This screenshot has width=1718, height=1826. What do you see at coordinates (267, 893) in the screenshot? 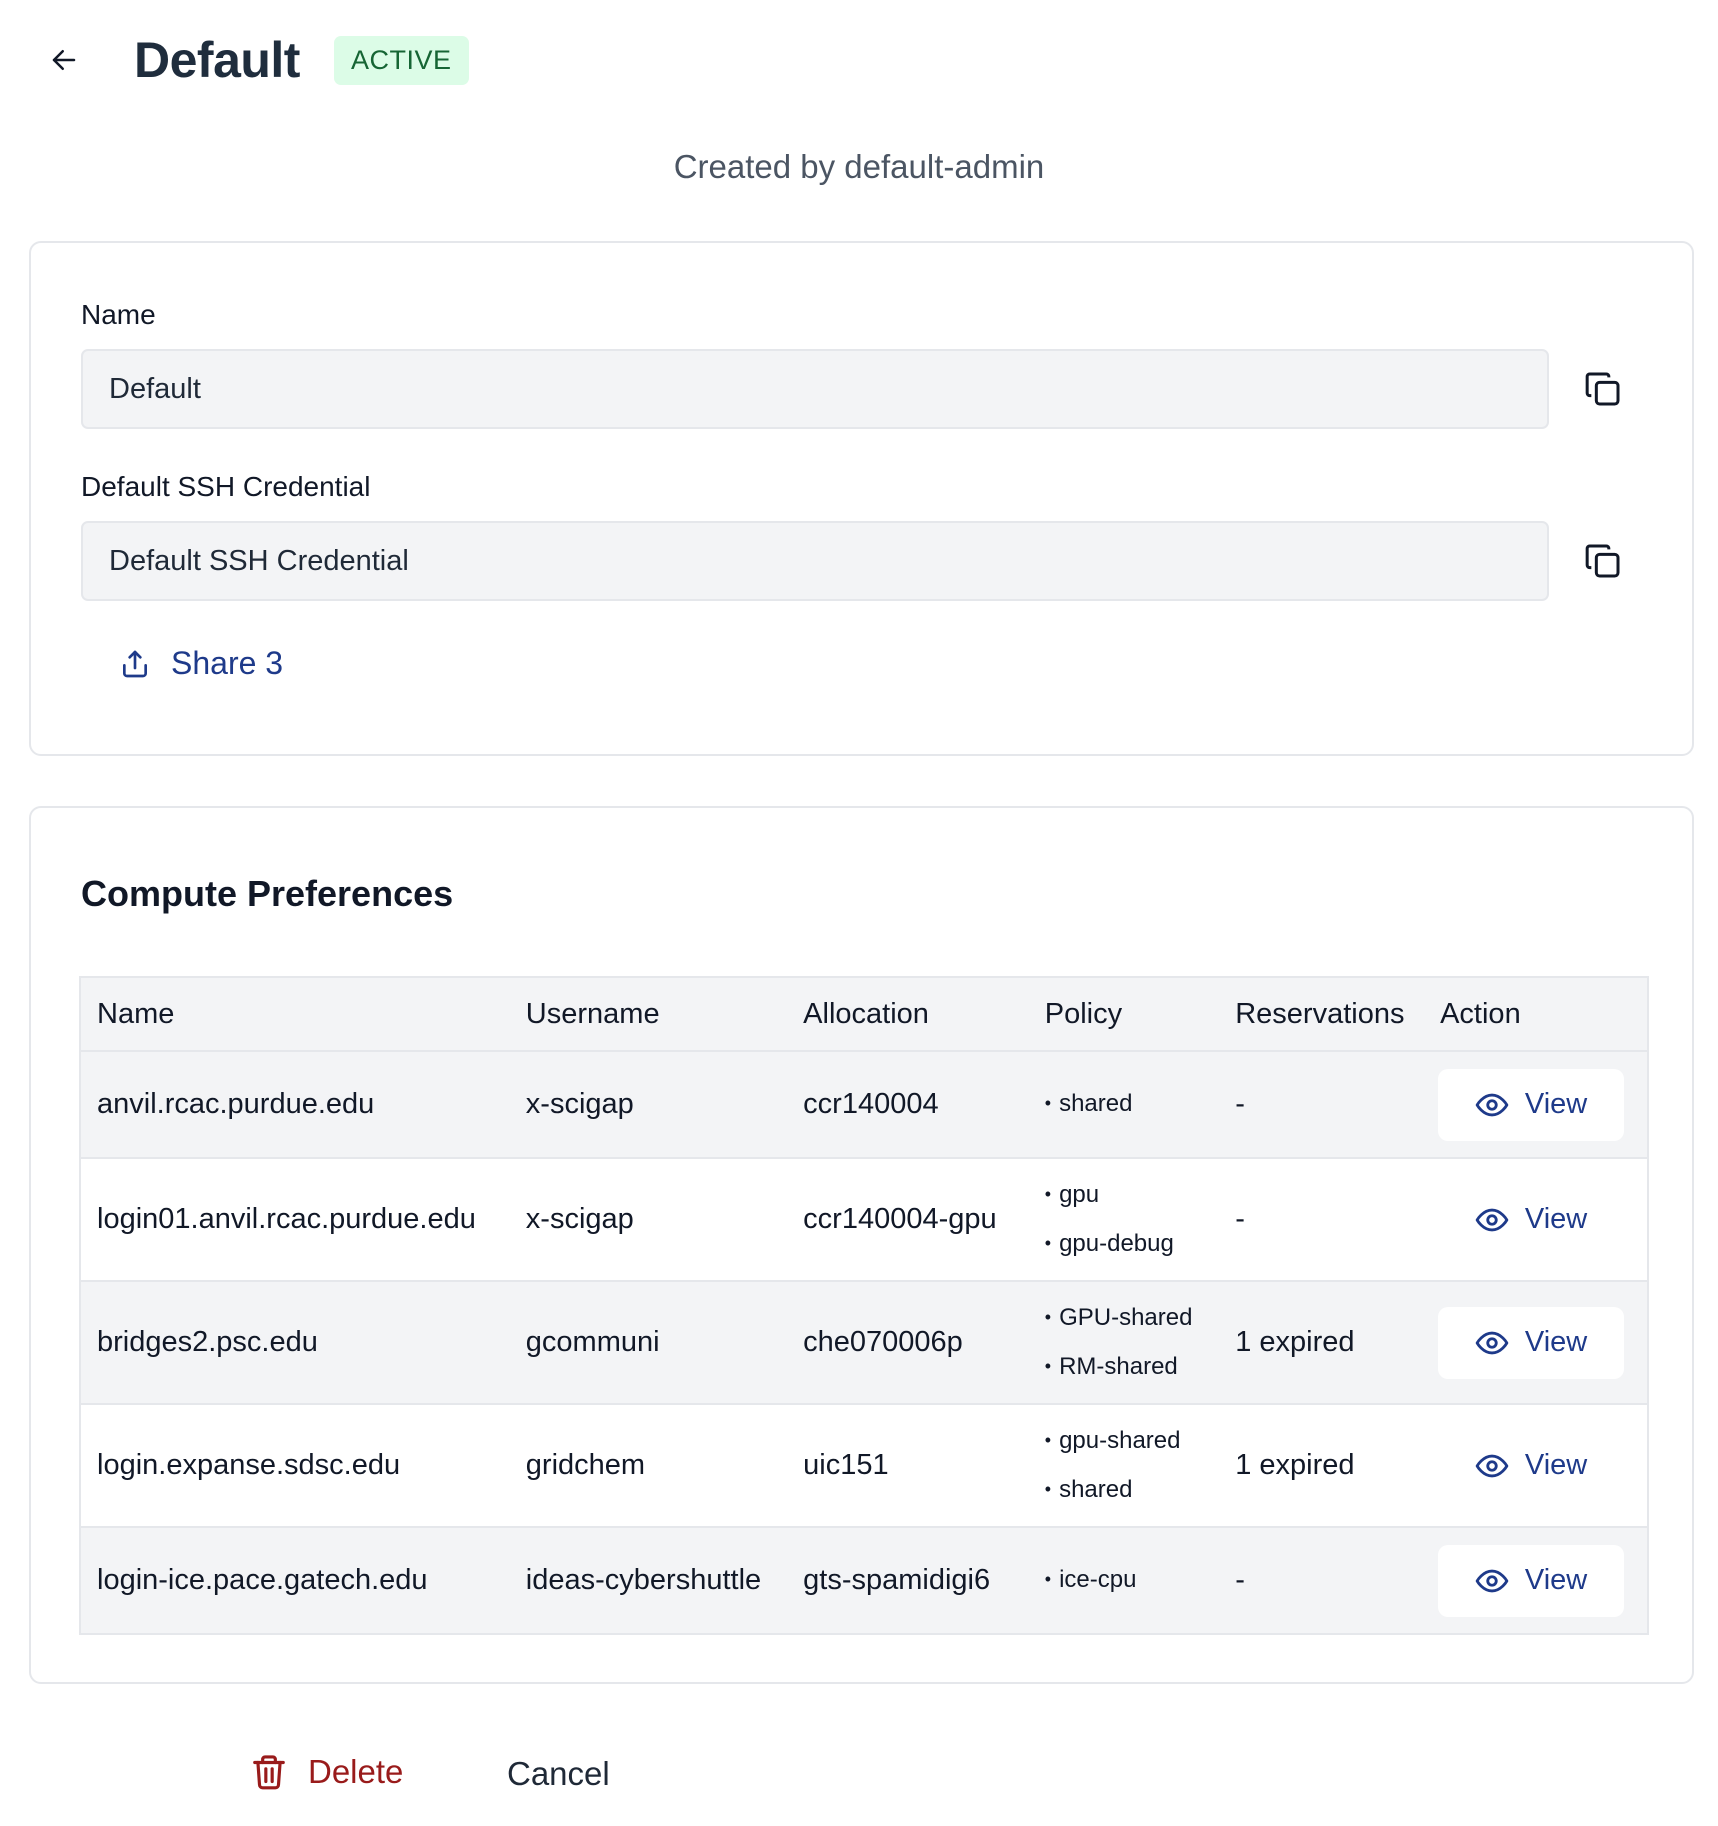
I see `section-title: Compute Preferences` at bounding box center [267, 893].